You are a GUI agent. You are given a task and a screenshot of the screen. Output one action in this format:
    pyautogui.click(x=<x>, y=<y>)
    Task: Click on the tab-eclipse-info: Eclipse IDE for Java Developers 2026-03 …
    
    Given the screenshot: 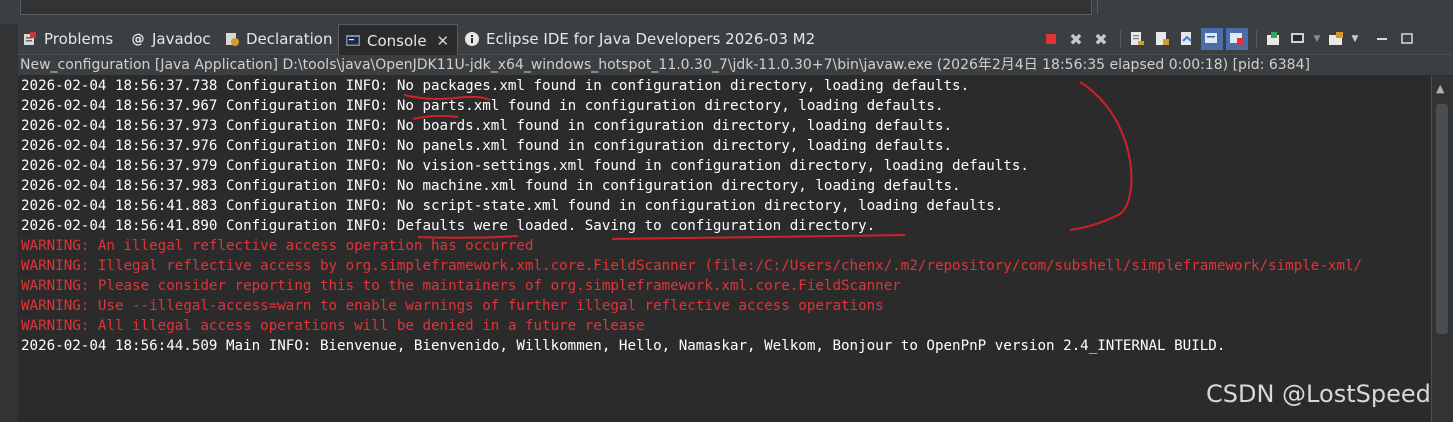 What is the action you would take?
    pyautogui.click(x=639, y=39)
    